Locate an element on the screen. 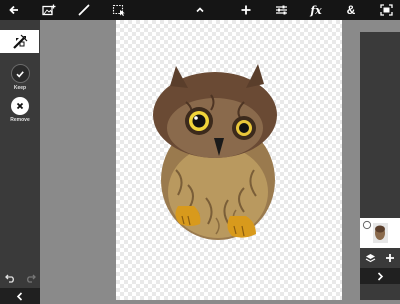  blend-button: & is located at coordinates (351, 10).